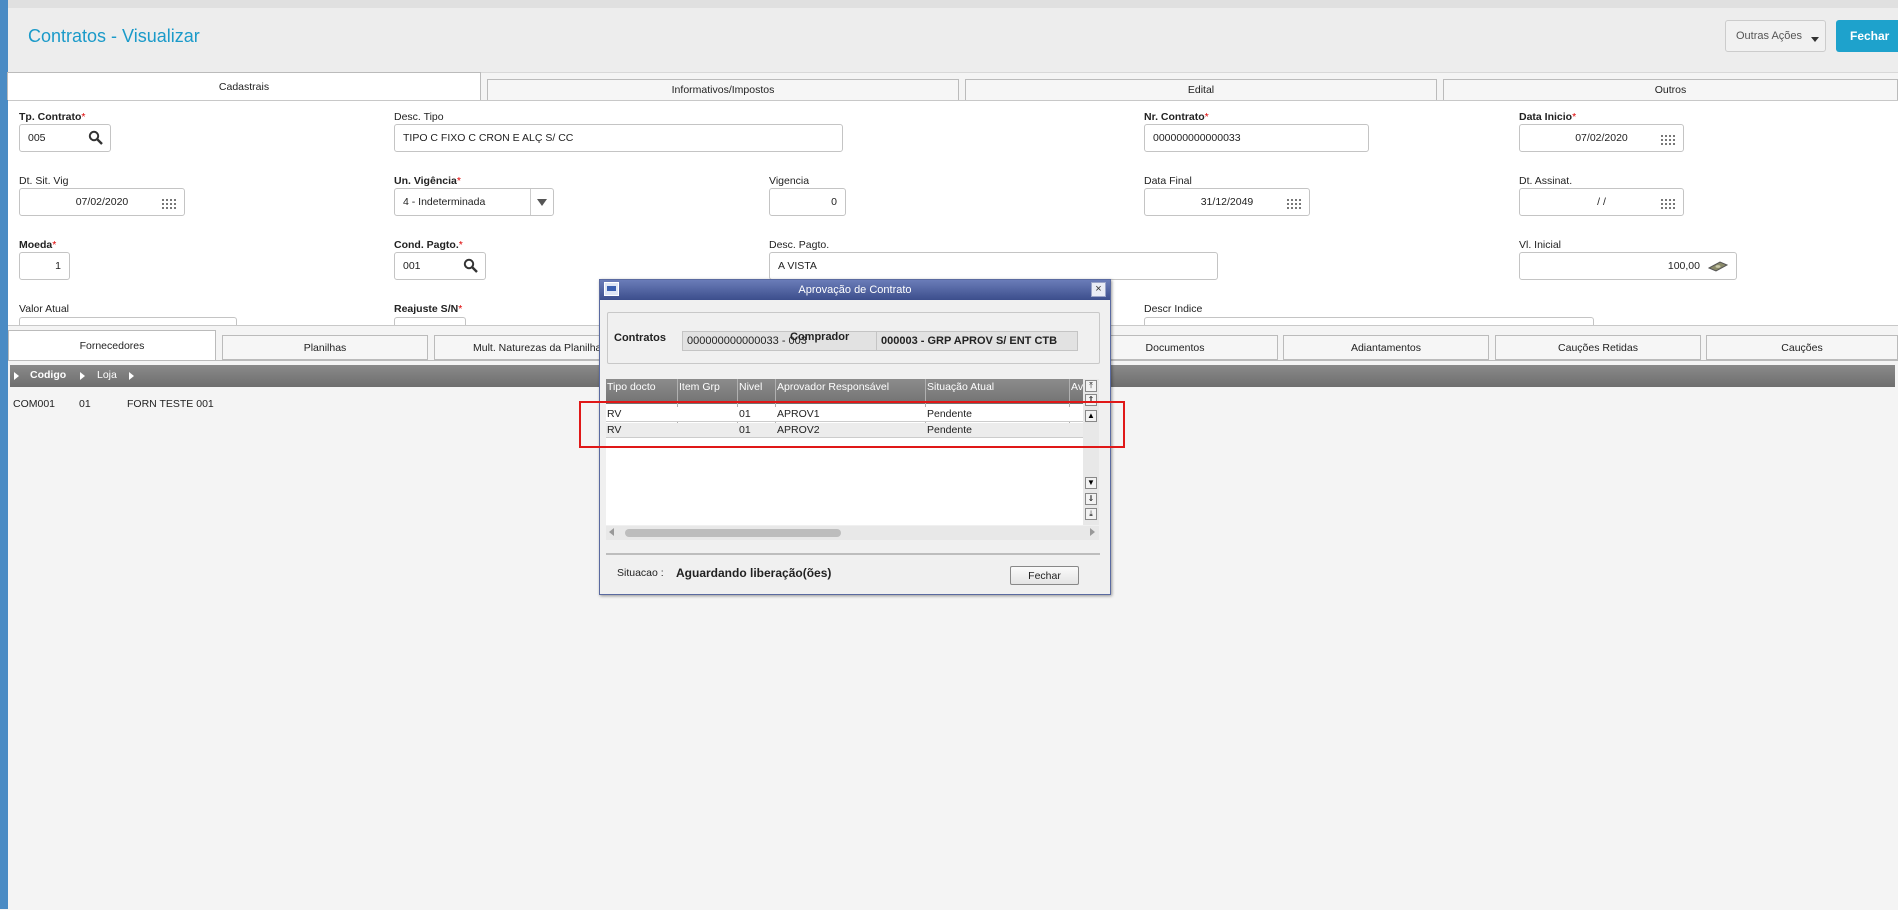  I want to click on cond-pagto-label: Cond. Pagto.*, so click(428, 245).